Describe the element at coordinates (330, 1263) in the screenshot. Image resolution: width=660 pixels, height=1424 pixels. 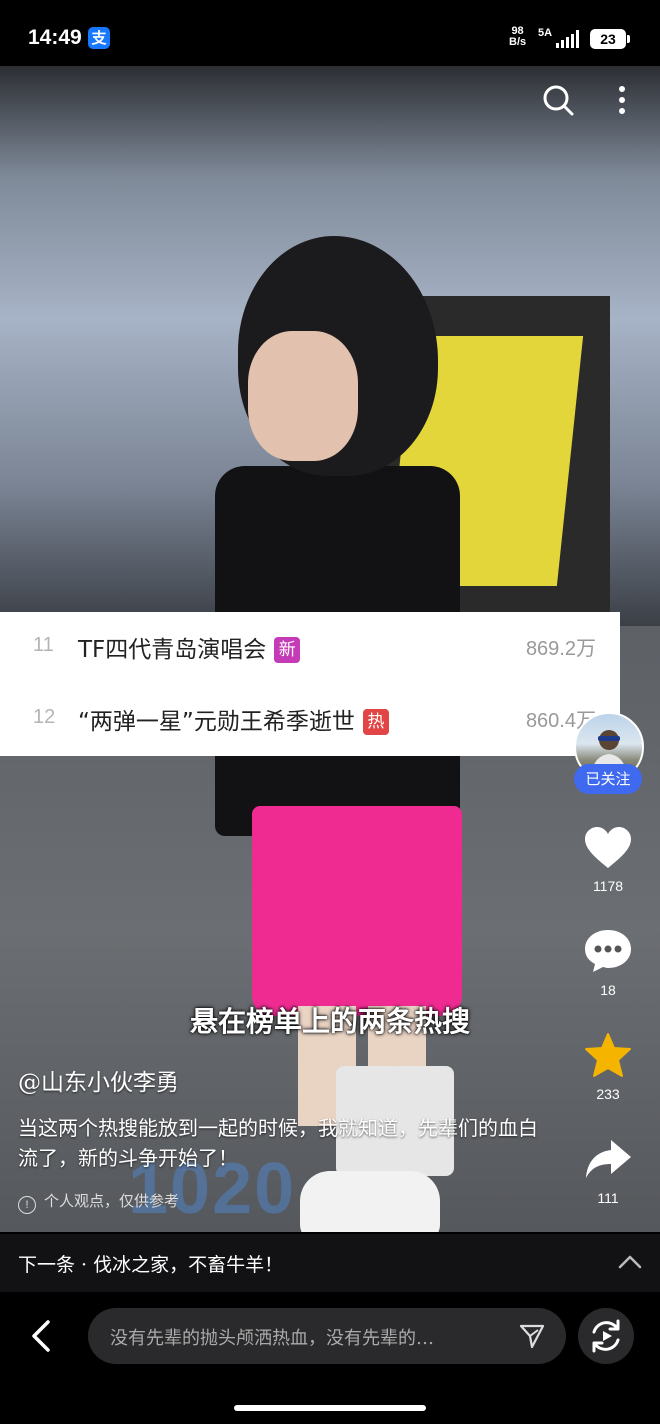
I see `next-video-bar: 下一条 · 伐冰之家，不畜牛羊！` at that location.